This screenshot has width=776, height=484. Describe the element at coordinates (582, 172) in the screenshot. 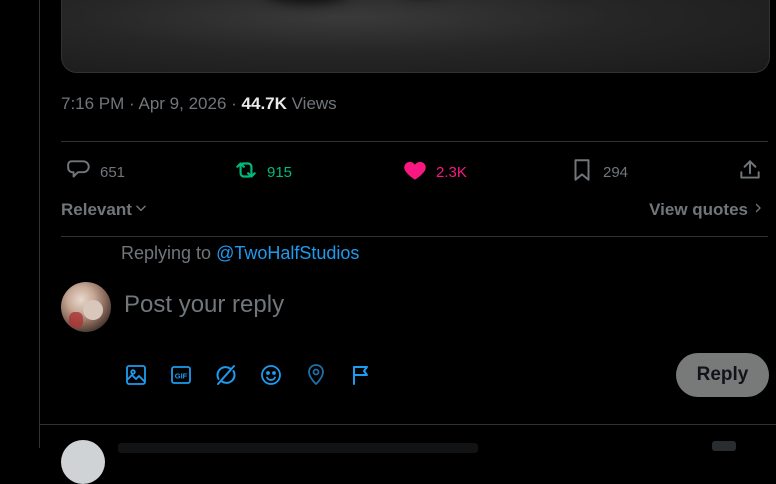

I see `bookmark-icon` at that location.